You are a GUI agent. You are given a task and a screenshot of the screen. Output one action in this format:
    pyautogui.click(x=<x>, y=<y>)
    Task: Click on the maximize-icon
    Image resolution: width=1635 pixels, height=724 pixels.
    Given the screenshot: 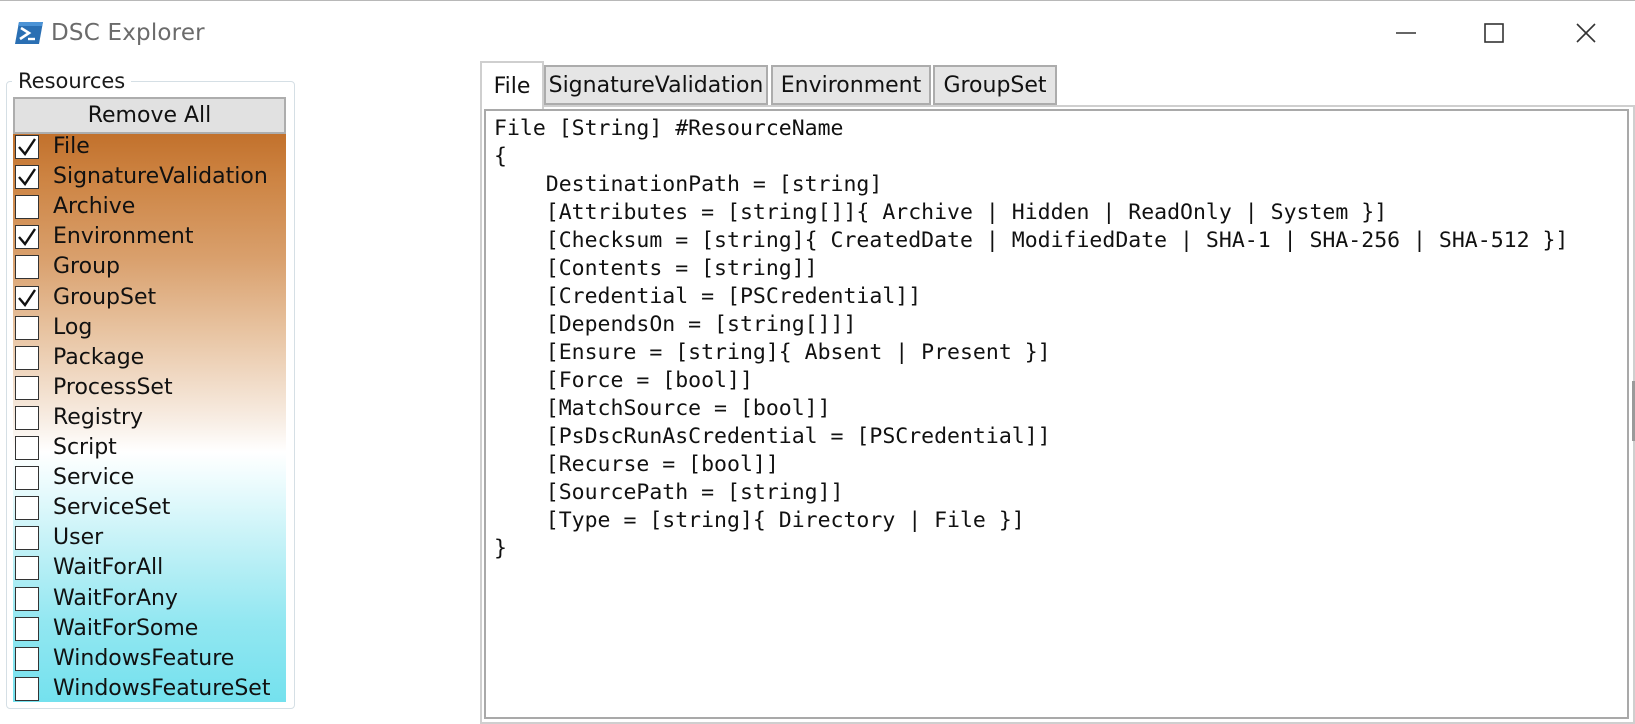 What is the action you would take?
    pyautogui.click(x=1494, y=33)
    